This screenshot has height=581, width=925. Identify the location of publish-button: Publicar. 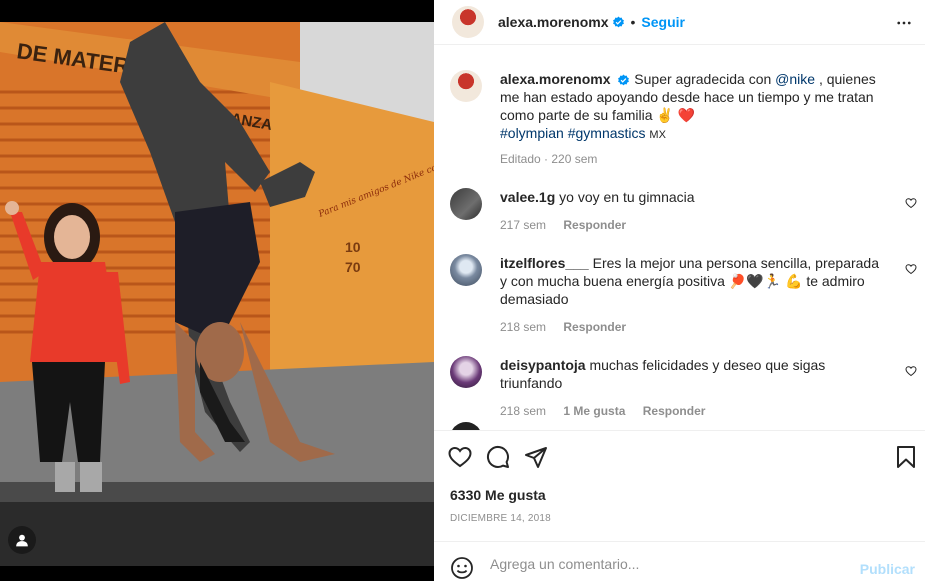
(887, 569).